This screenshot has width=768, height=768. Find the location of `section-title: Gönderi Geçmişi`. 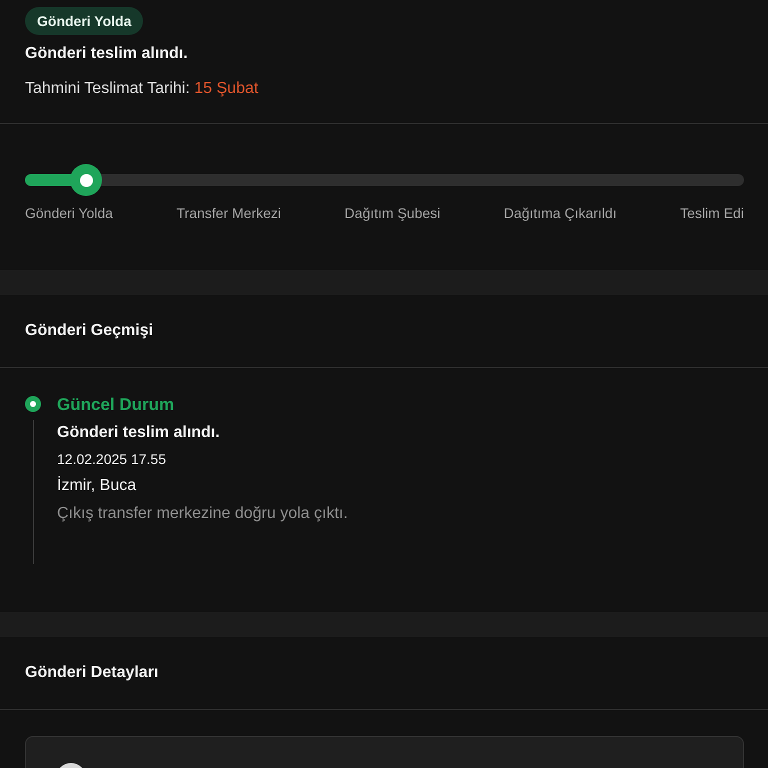

section-title: Gönderi Geçmişi is located at coordinates (384, 331).